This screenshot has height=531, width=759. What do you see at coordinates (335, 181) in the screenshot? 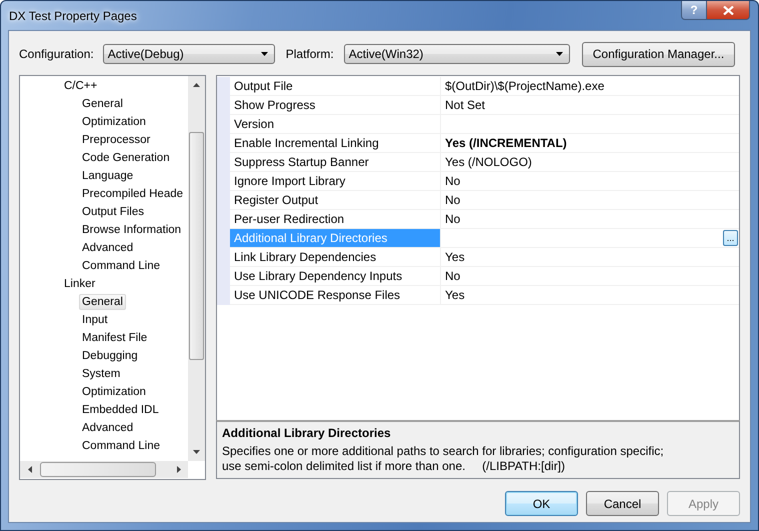
I see `property-name: Ignore Import Library` at bounding box center [335, 181].